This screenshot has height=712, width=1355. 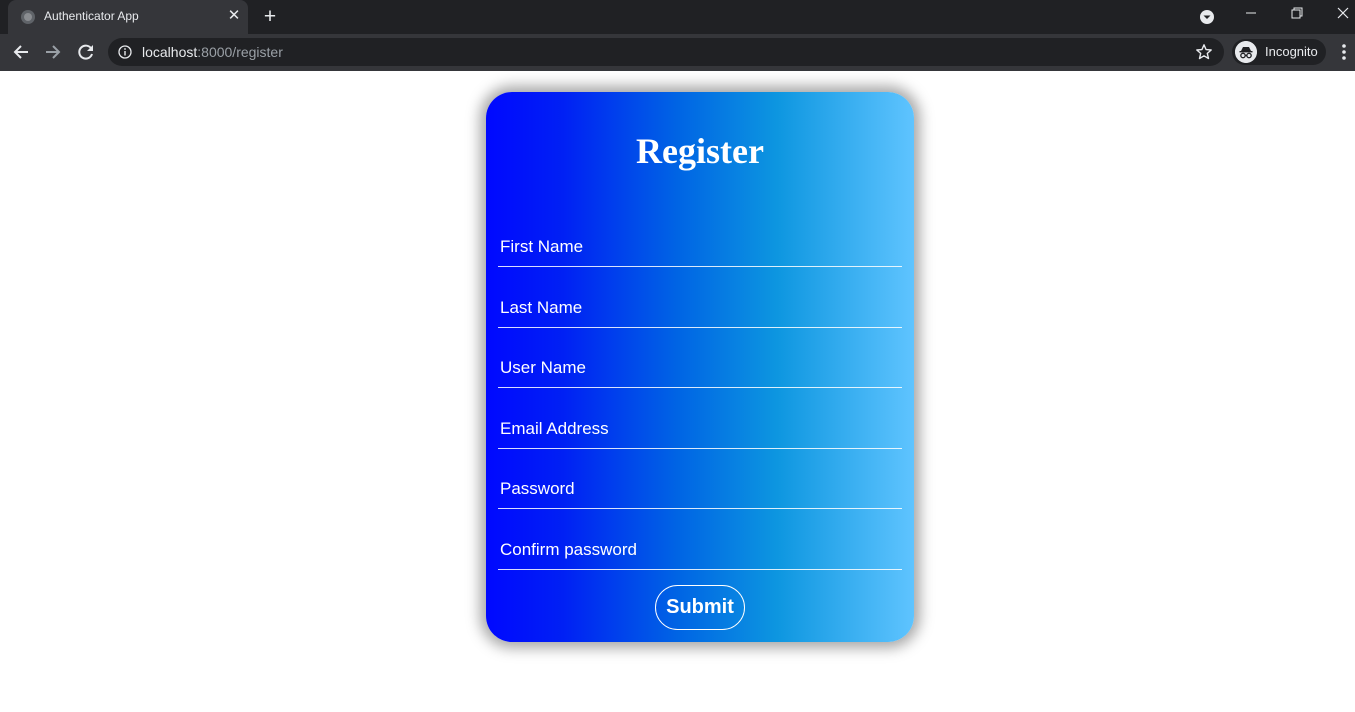 I want to click on url-host: localhost, so click(x=170, y=52).